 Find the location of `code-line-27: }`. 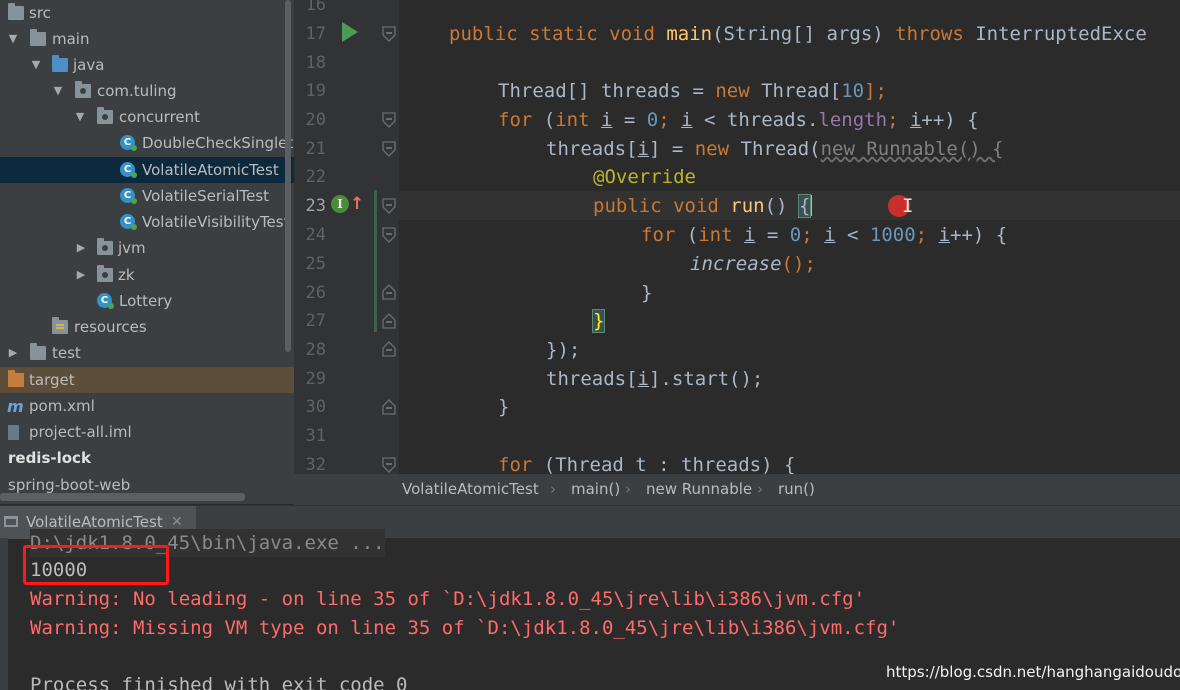

code-line-27: } is located at coordinates (598, 321).